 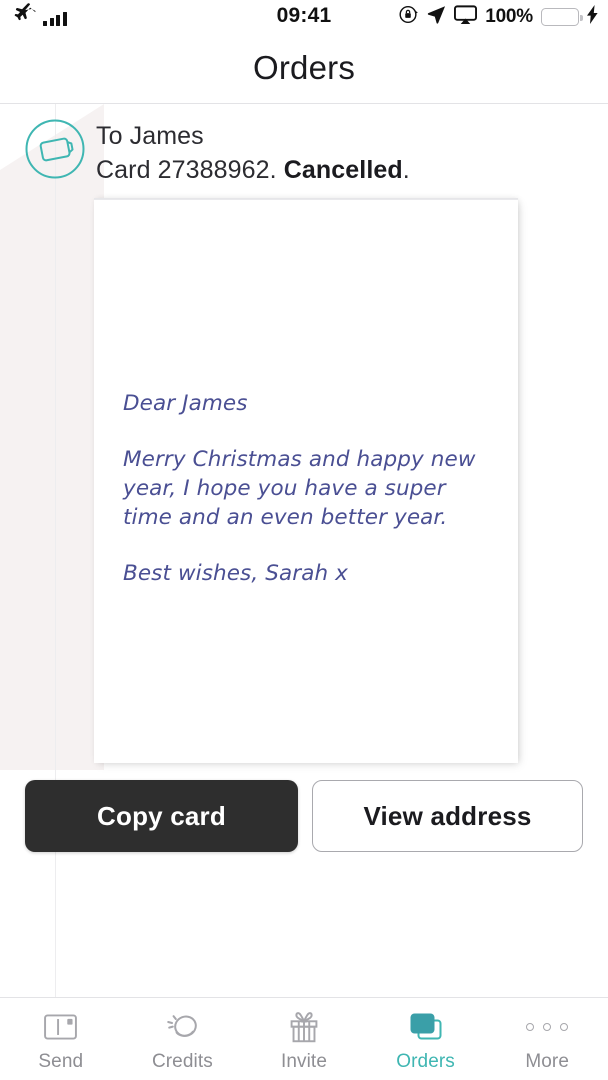 What do you see at coordinates (408, 17) in the screenshot?
I see `rotation-lock-icon` at bounding box center [408, 17].